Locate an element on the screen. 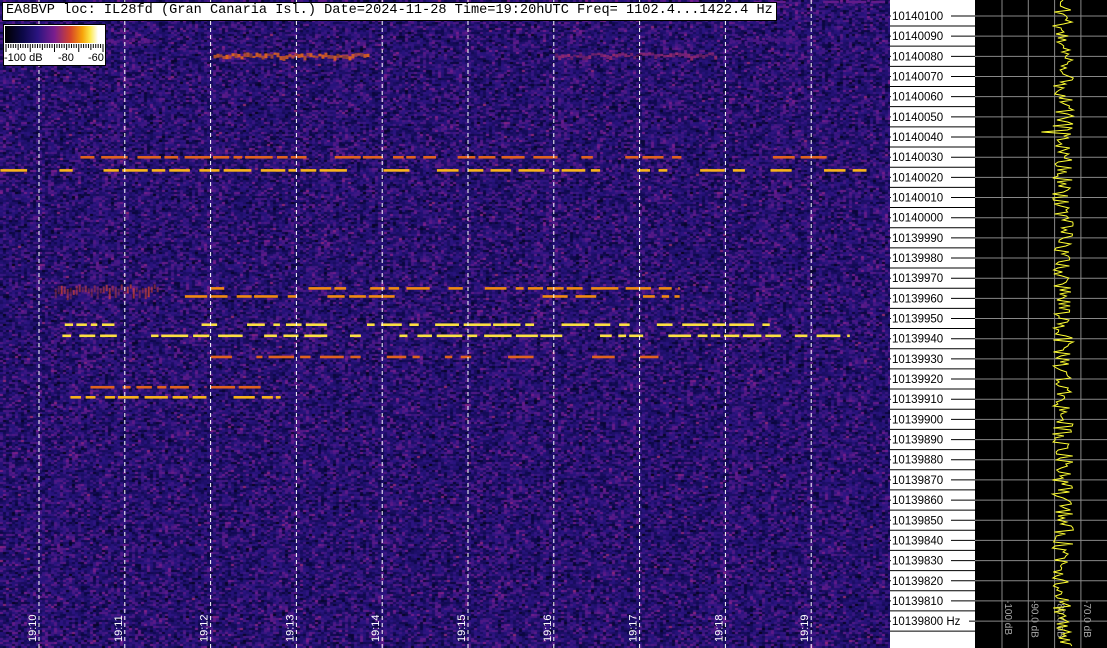 This screenshot has height=648, width=1107. frequency-tick-label: 10139800 Hz is located at coordinates (926, 622).